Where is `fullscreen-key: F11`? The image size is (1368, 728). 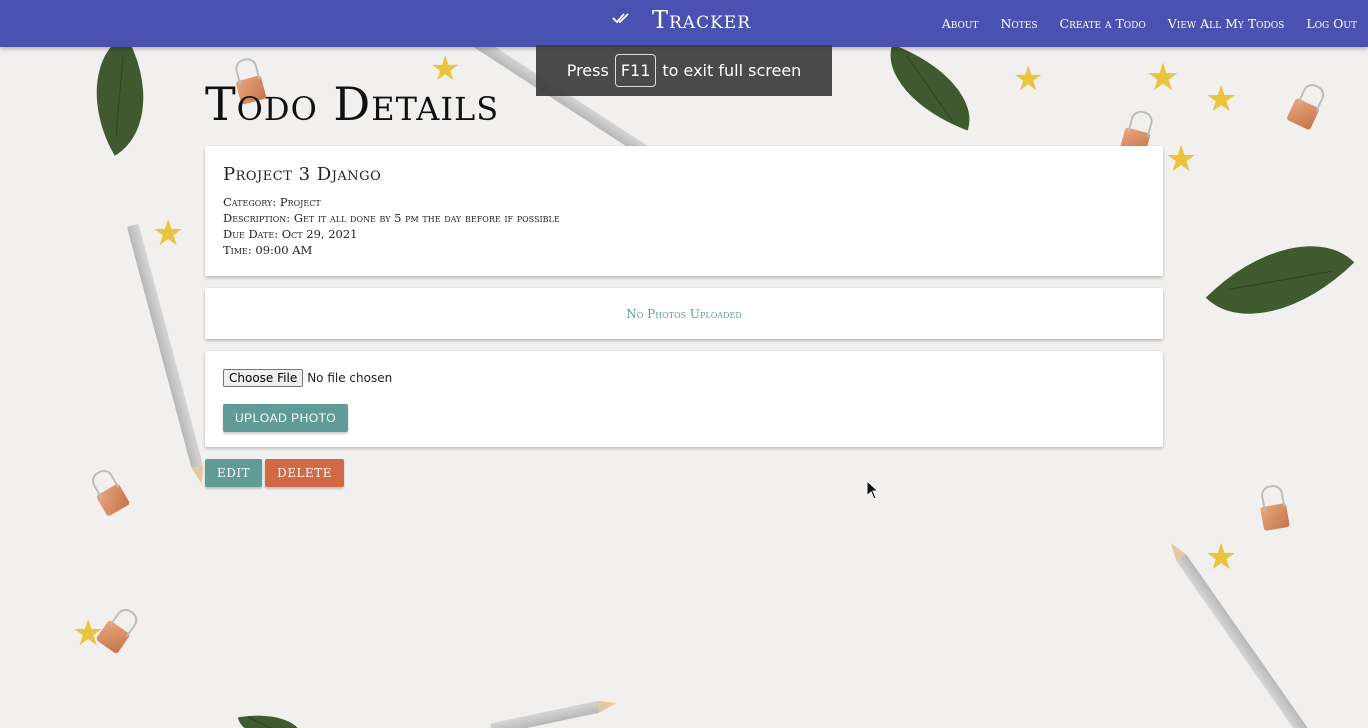
fullscreen-key: F11 is located at coordinates (635, 70).